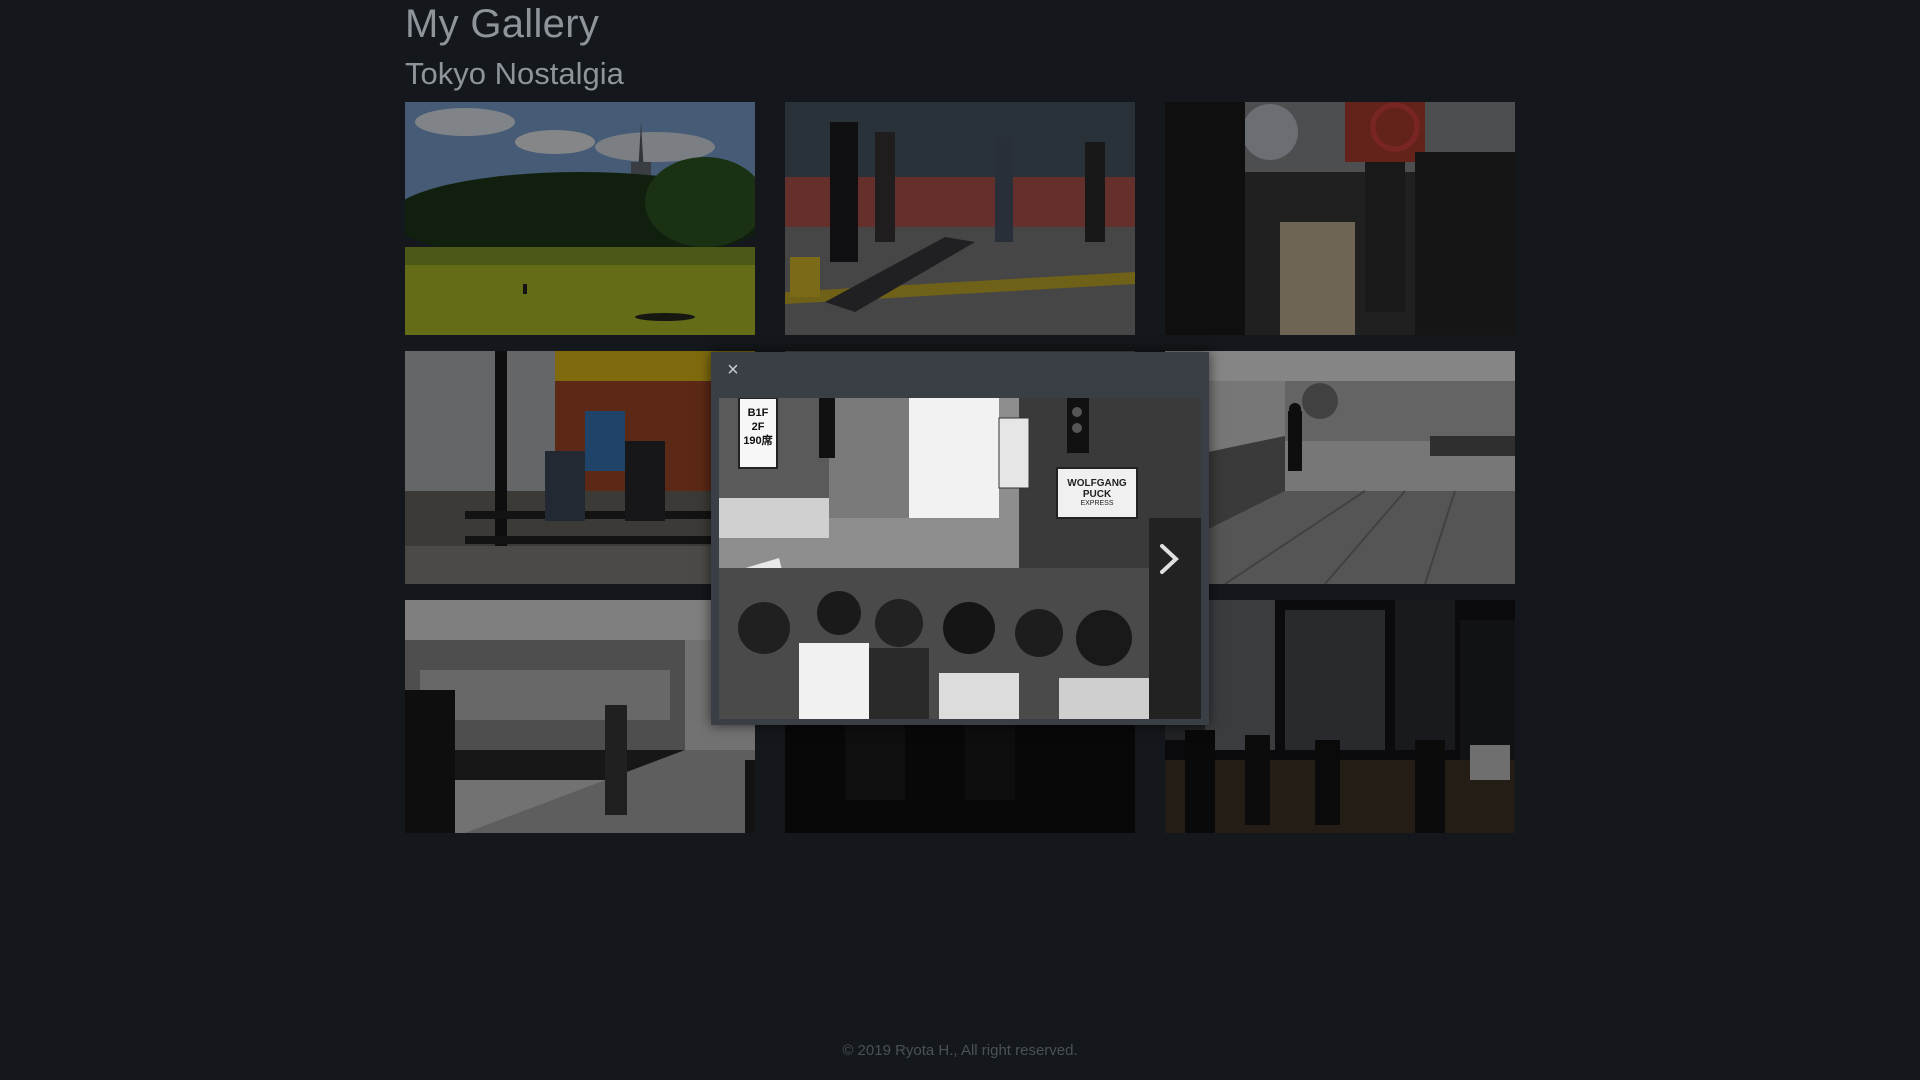 The image size is (1920, 1080). Describe the element at coordinates (1340, 716) in the screenshot. I see `photo-thumbnail-city-night` at that location.